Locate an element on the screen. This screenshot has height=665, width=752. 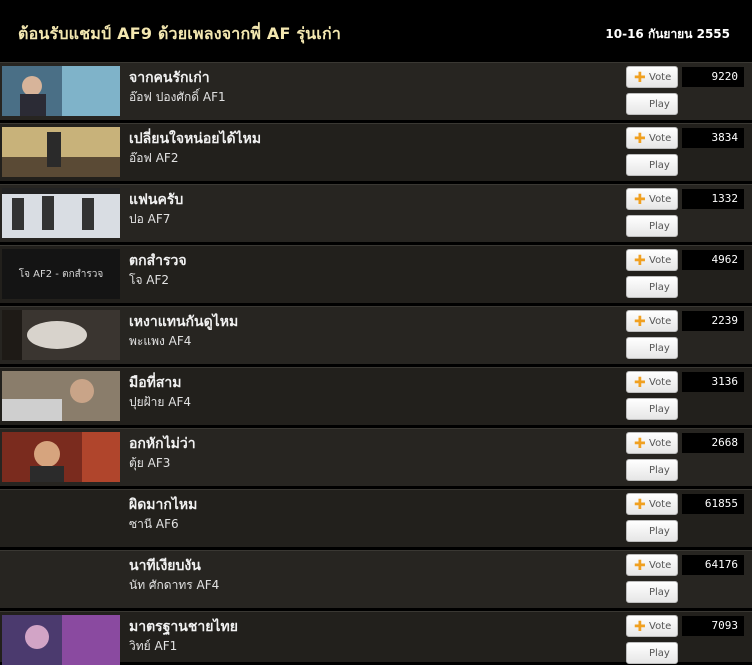
vote-count: 2239 is located at coordinates (713, 321).